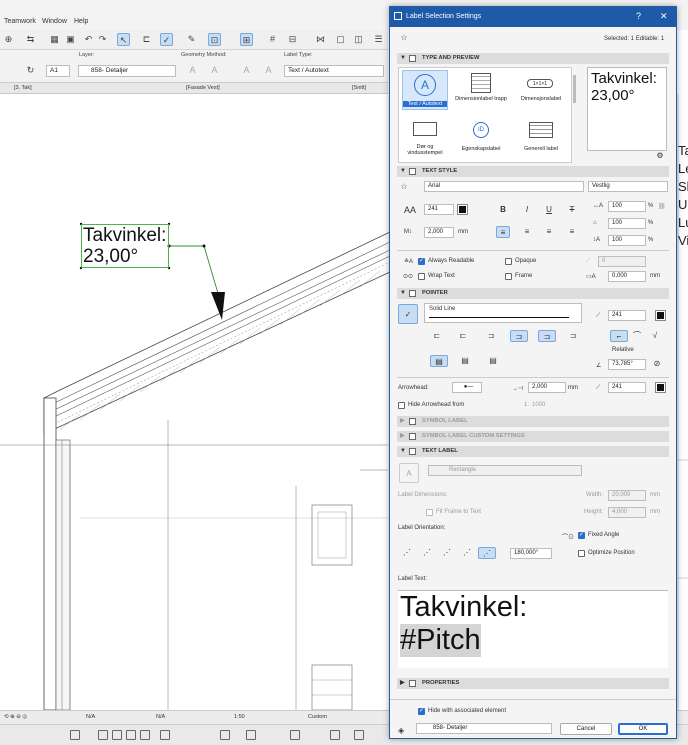 This screenshot has height=745, width=688. Describe the element at coordinates (340, 39) in the screenshot. I see `lock-icon: ▢` at that location.